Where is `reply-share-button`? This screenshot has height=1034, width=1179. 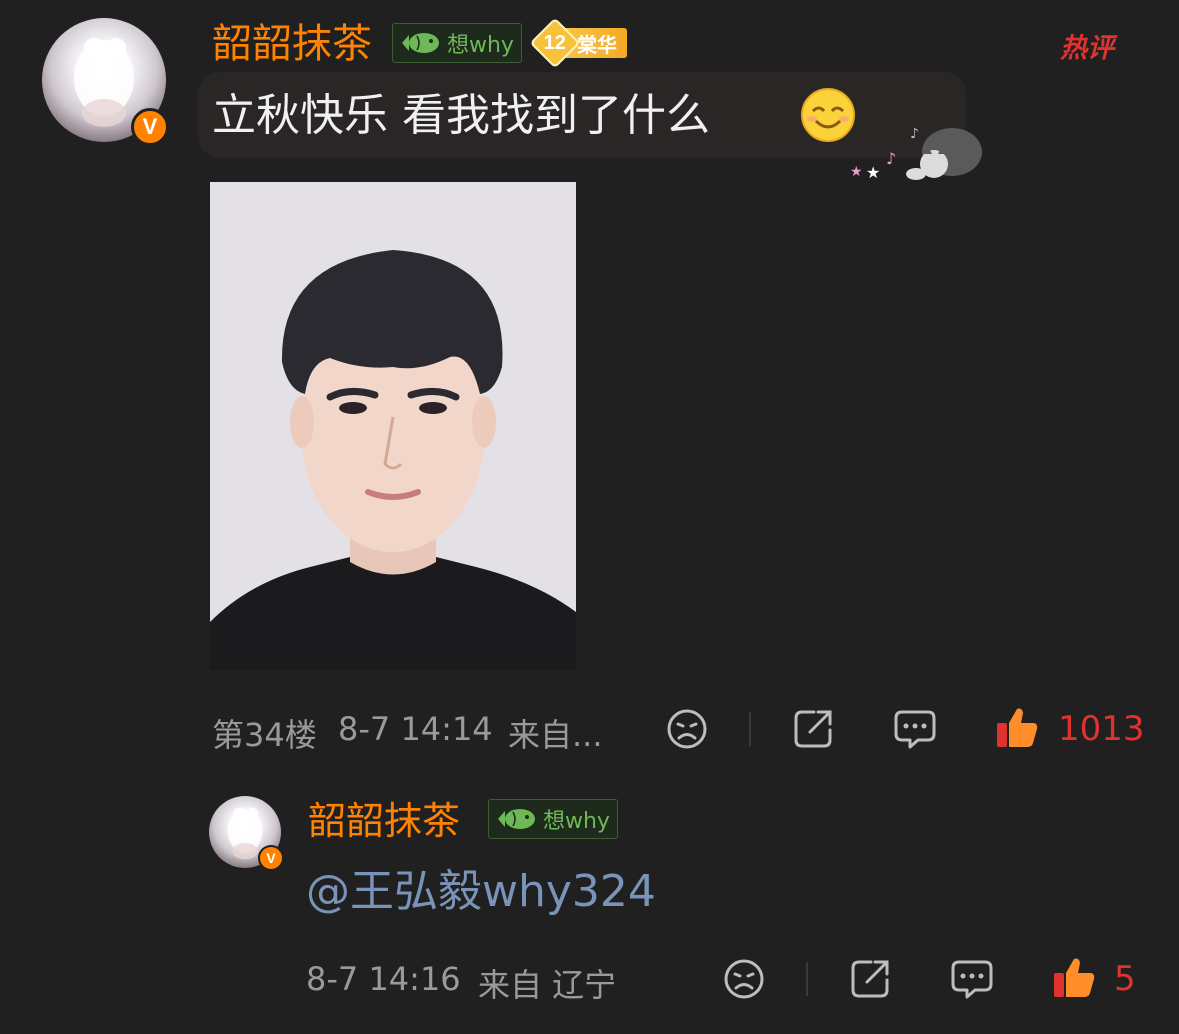 reply-share-button is located at coordinates (870, 979).